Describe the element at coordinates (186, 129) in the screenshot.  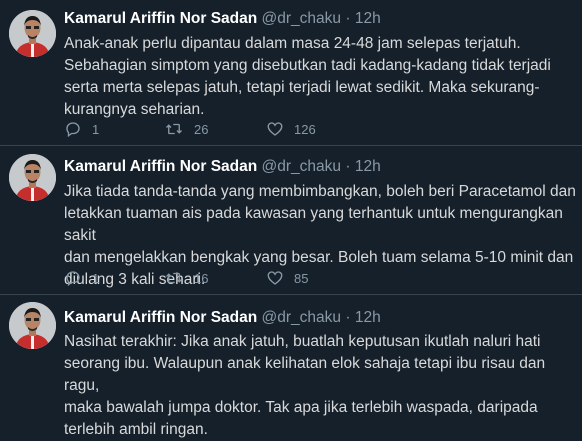
I see `retweet-button: 26` at that location.